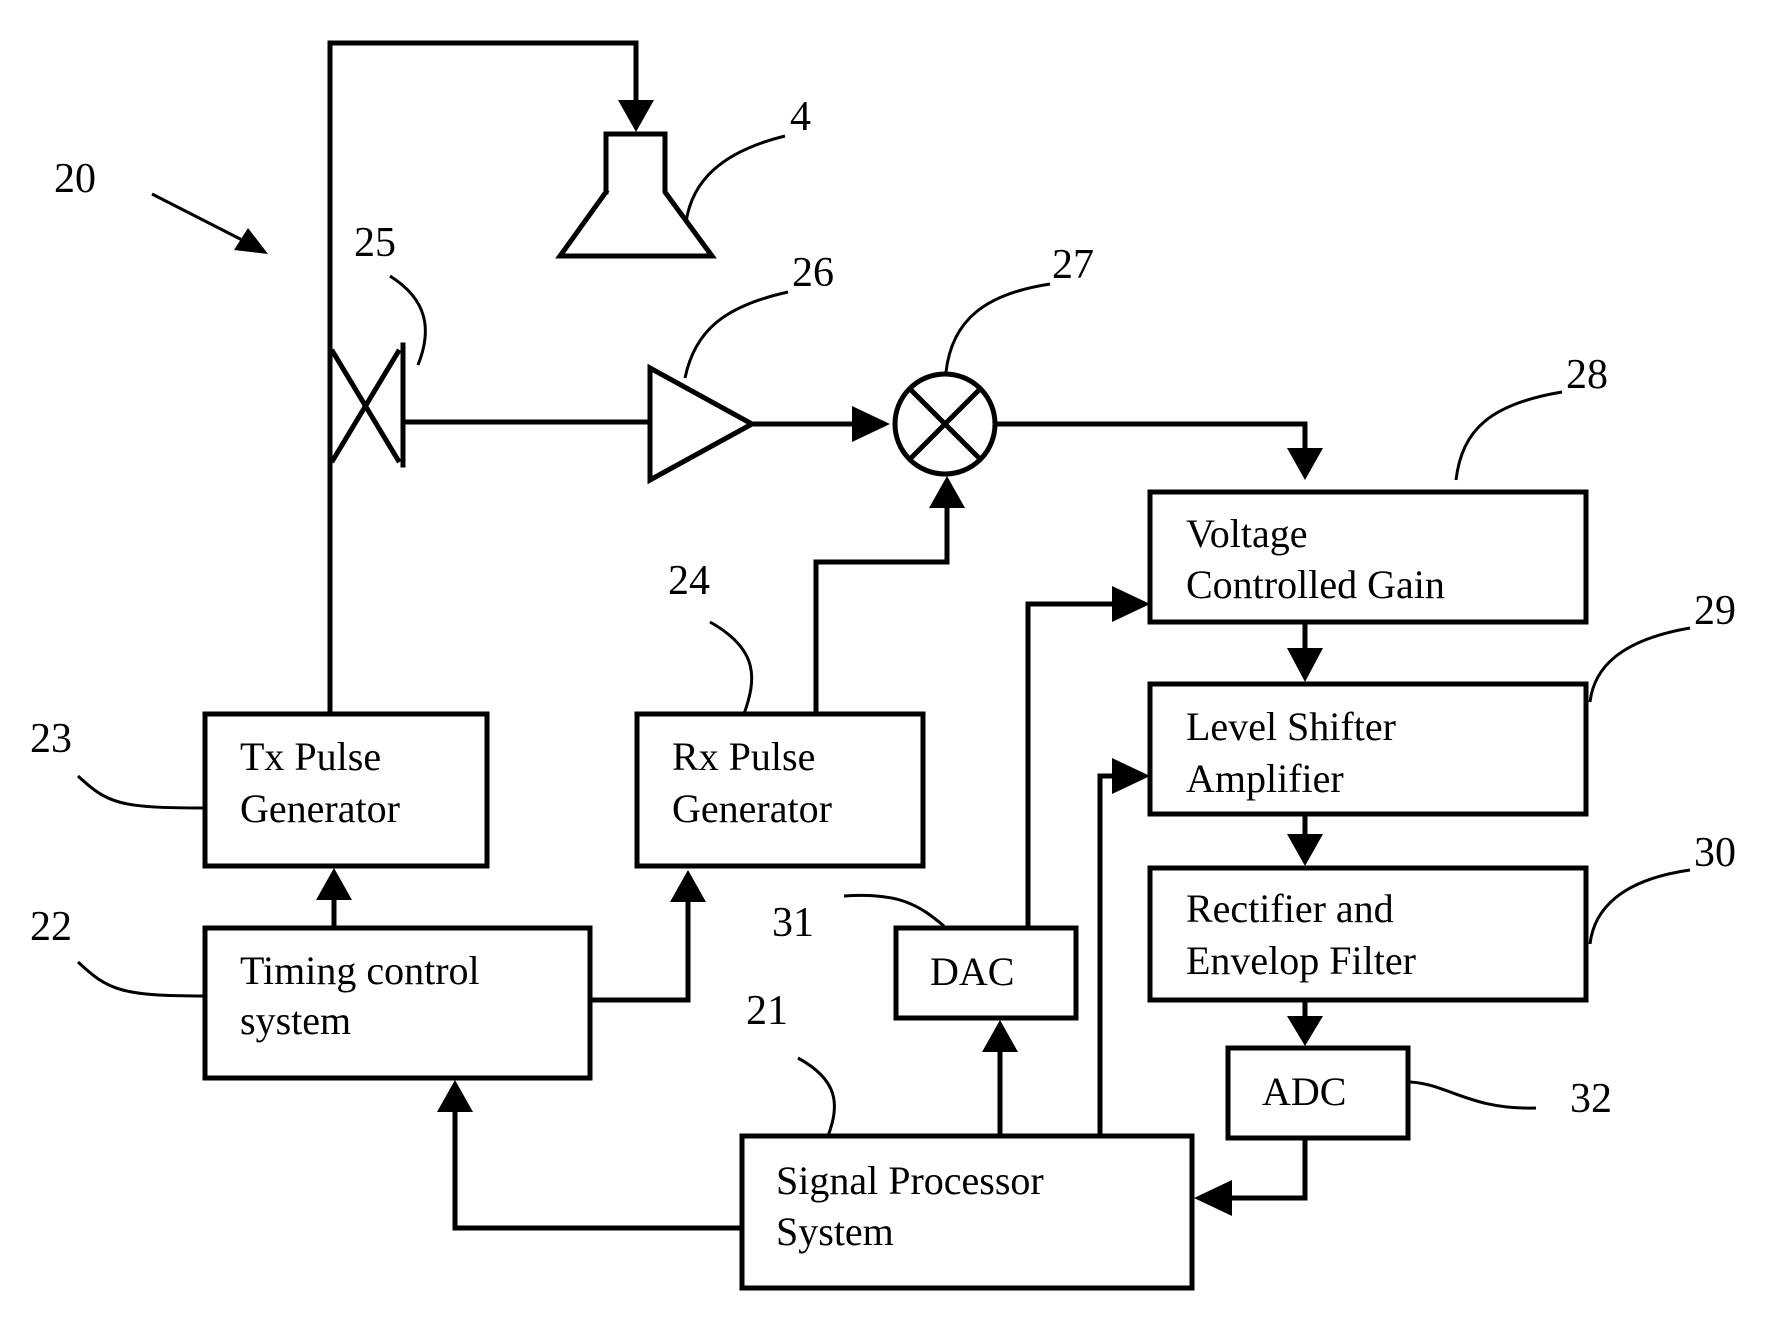  Describe the element at coordinates (51, 927) in the screenshot. I see `ref-timing: 22` at that location.